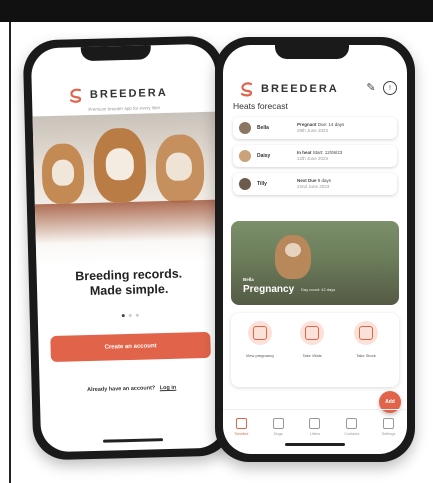 The image size is (433, 483). What do you see at coordinates (264, 156) in the screenshot?
I see `dog-name: Daisy` at bounding box center [264, 156].